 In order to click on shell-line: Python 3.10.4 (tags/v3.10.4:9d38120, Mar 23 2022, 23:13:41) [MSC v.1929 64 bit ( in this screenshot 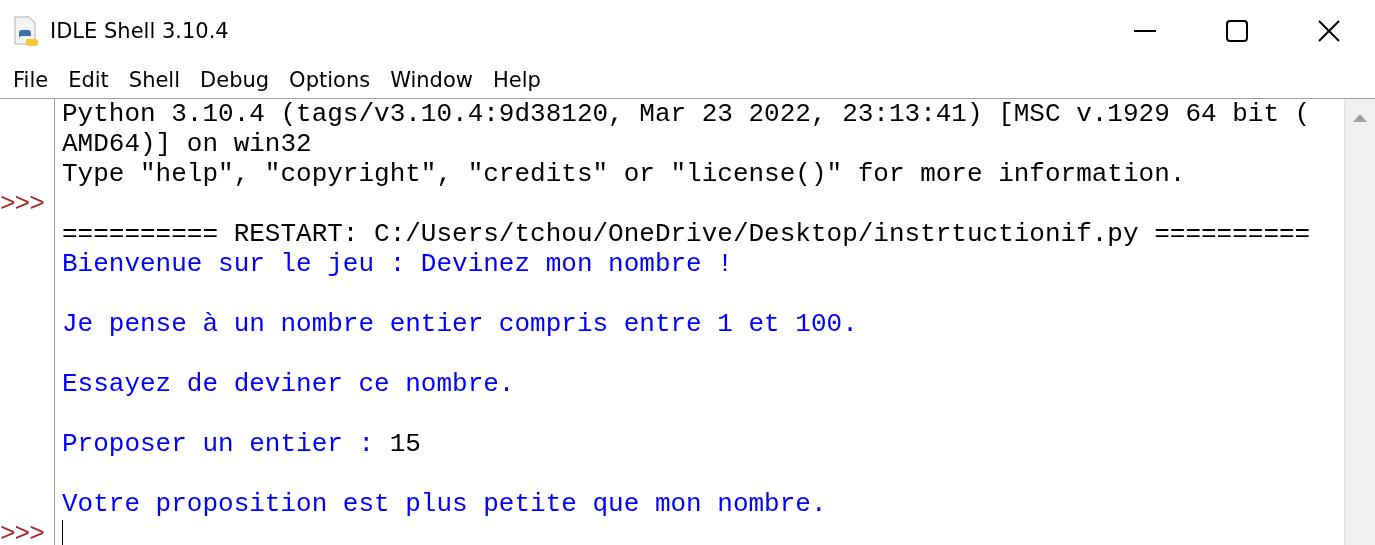, I will do `click(686, 114)`.